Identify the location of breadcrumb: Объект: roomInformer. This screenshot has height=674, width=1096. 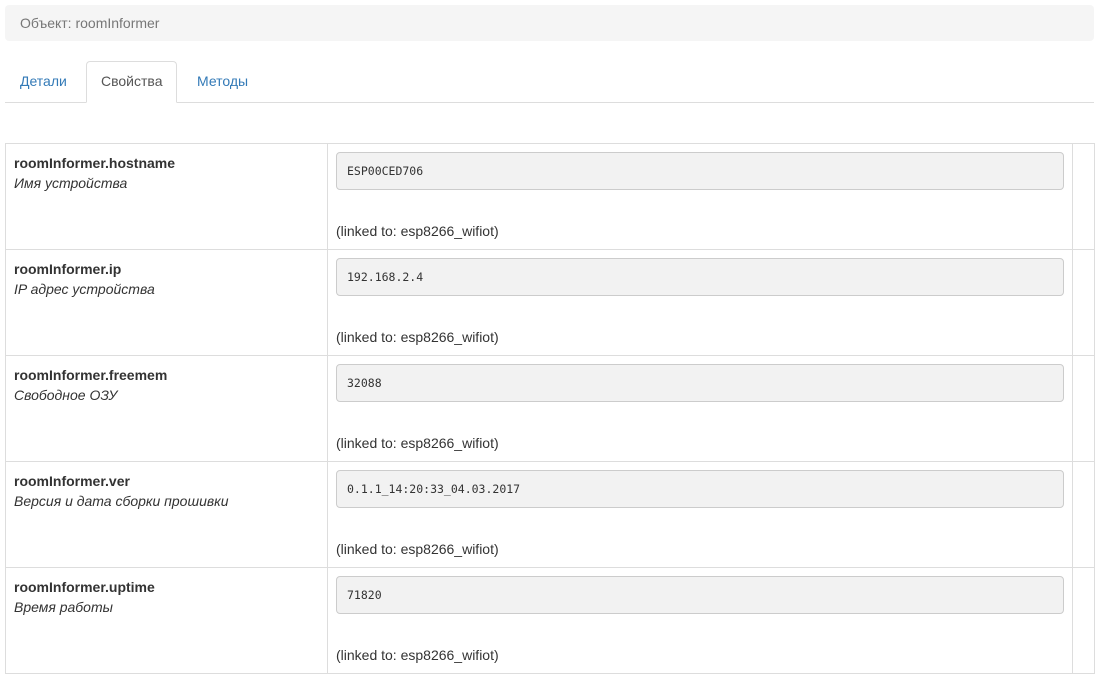
(549, 23).